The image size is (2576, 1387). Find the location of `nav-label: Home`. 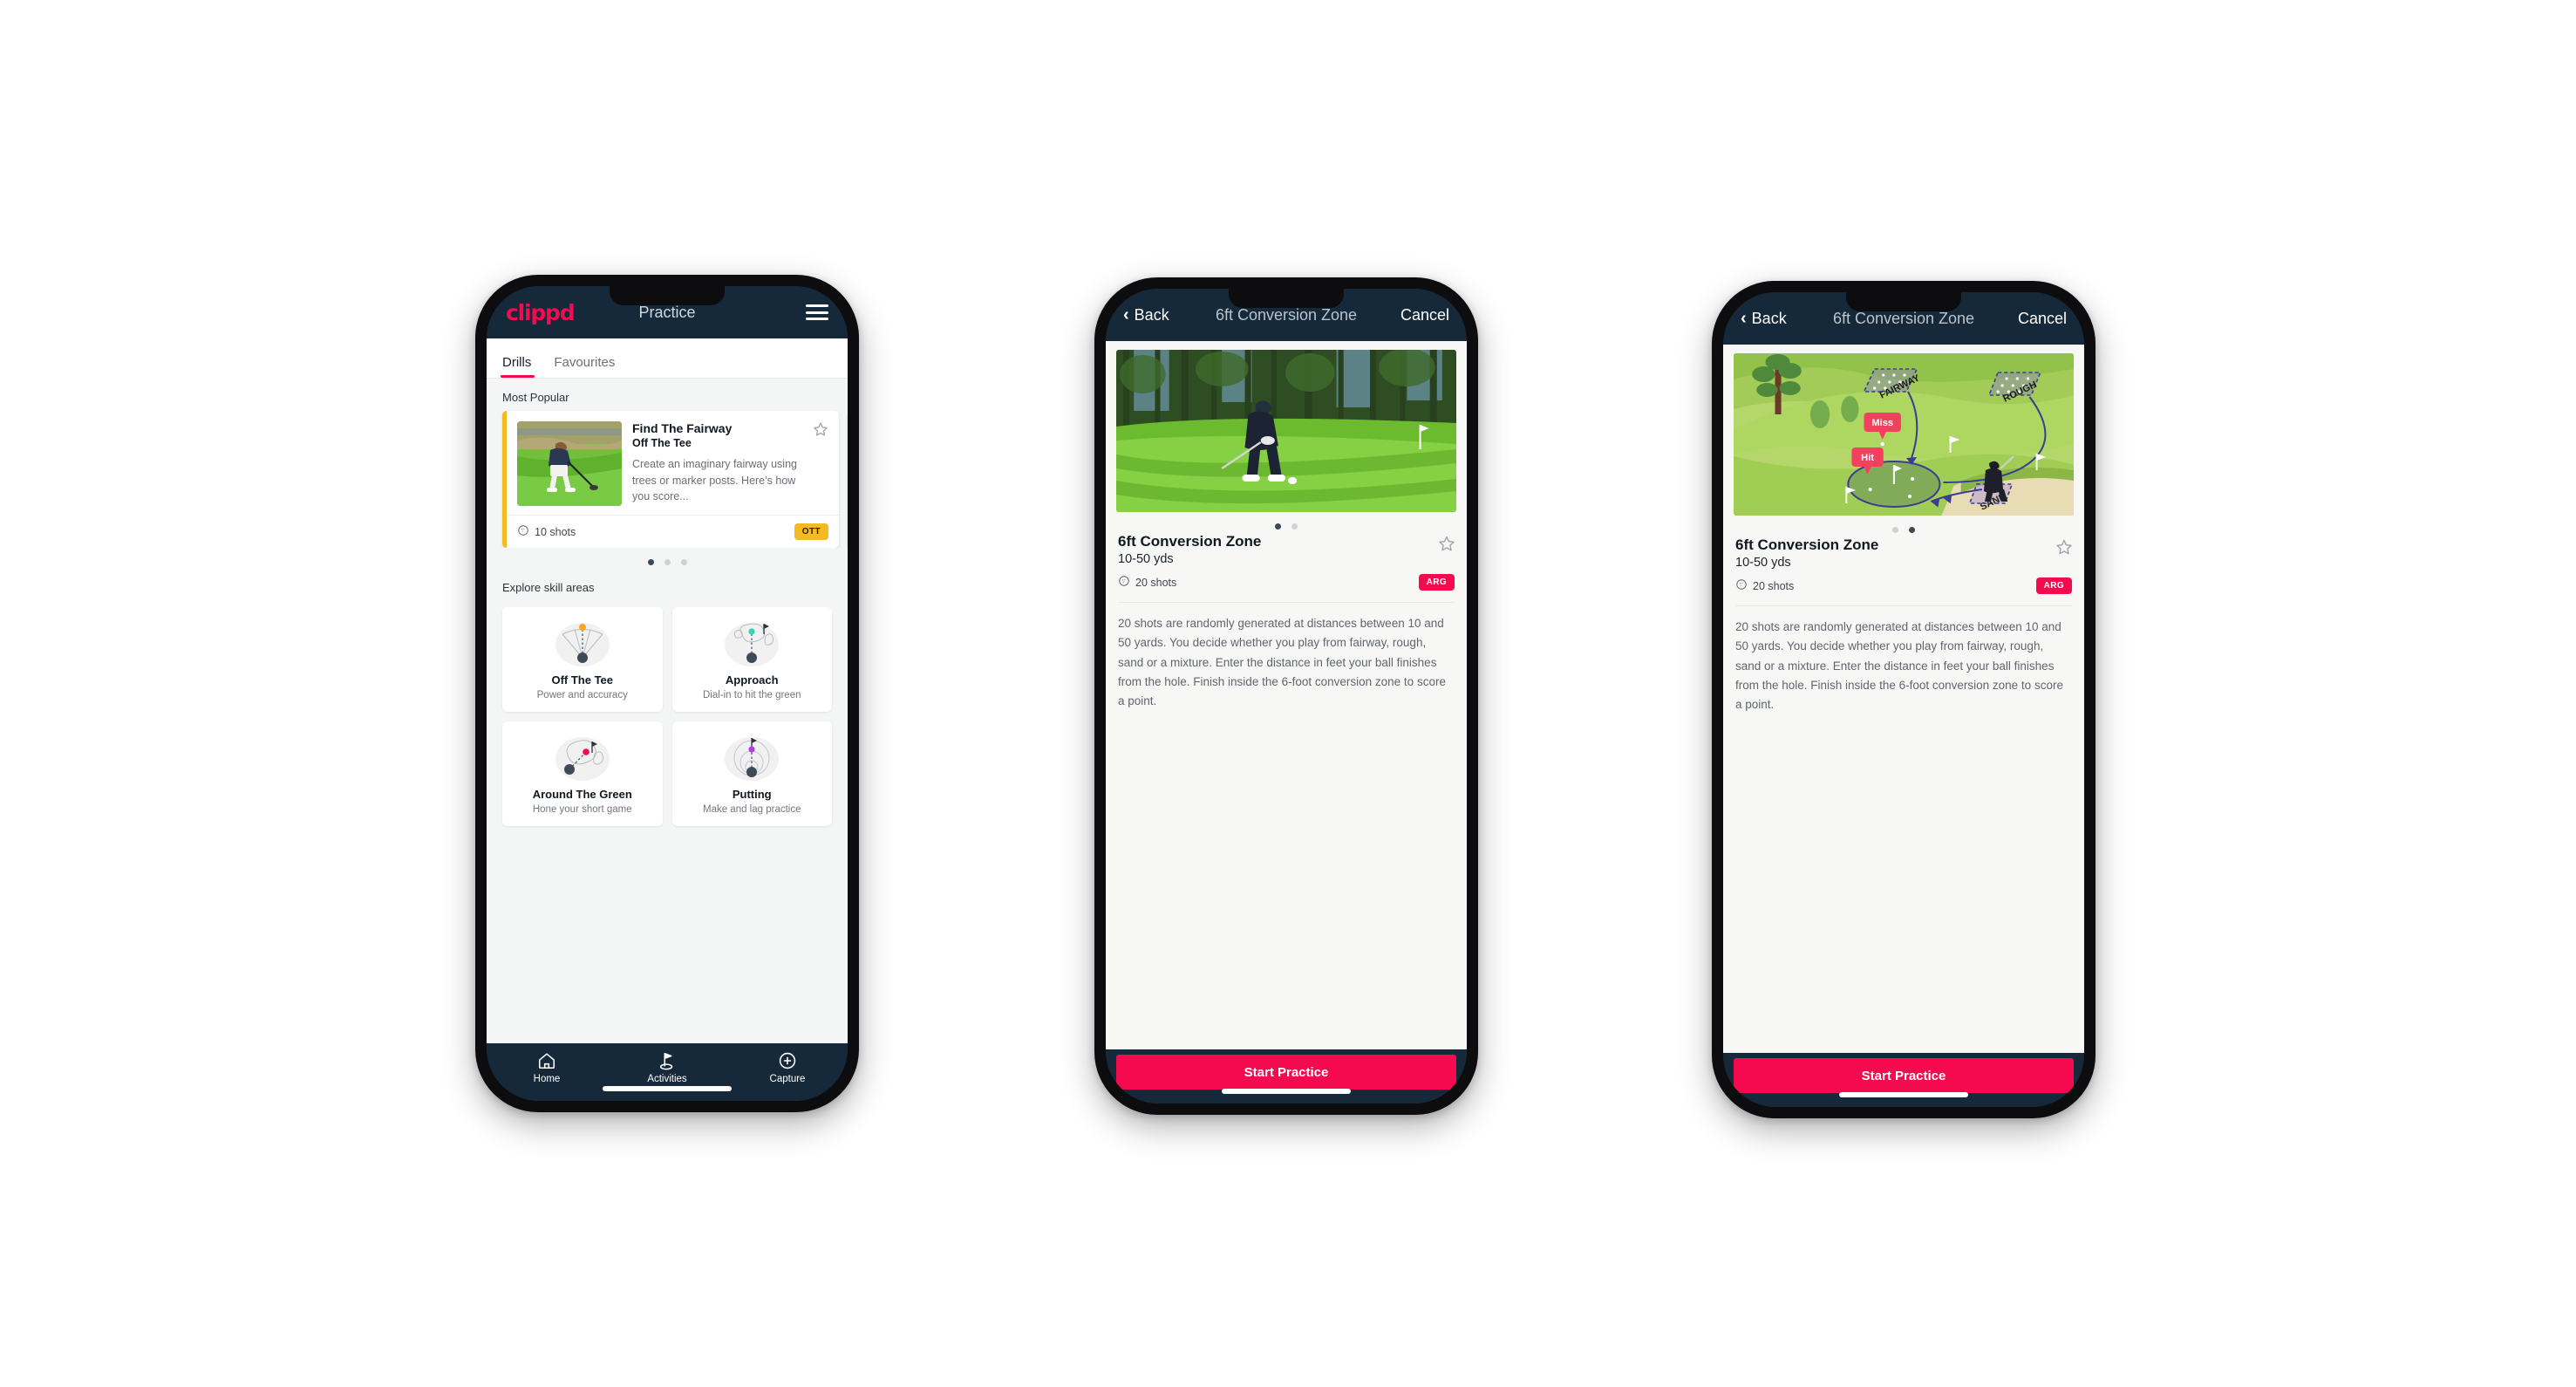

nav-label: Home is located at coordinates (547, 1079).